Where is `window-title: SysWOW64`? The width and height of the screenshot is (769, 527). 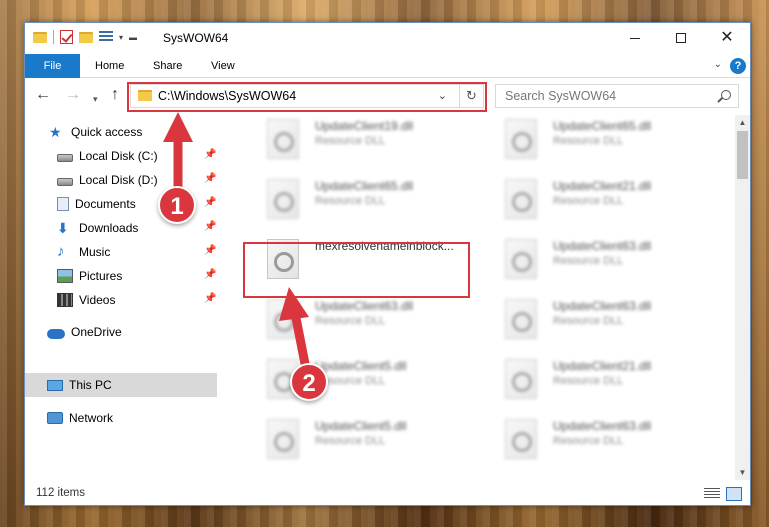
window-title: SysWOW64 is located at coordinates (196, 38).